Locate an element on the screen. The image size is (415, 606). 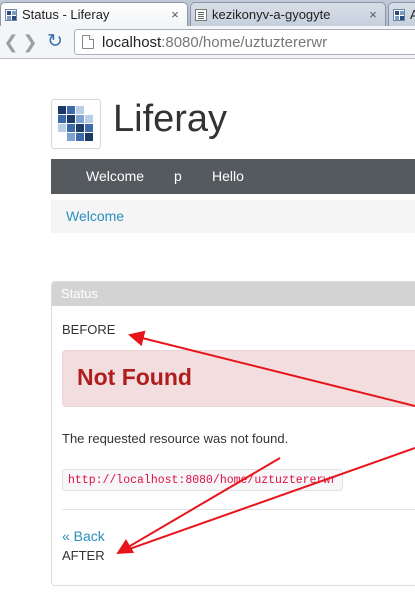
divider is located at coordinates (238, 509).